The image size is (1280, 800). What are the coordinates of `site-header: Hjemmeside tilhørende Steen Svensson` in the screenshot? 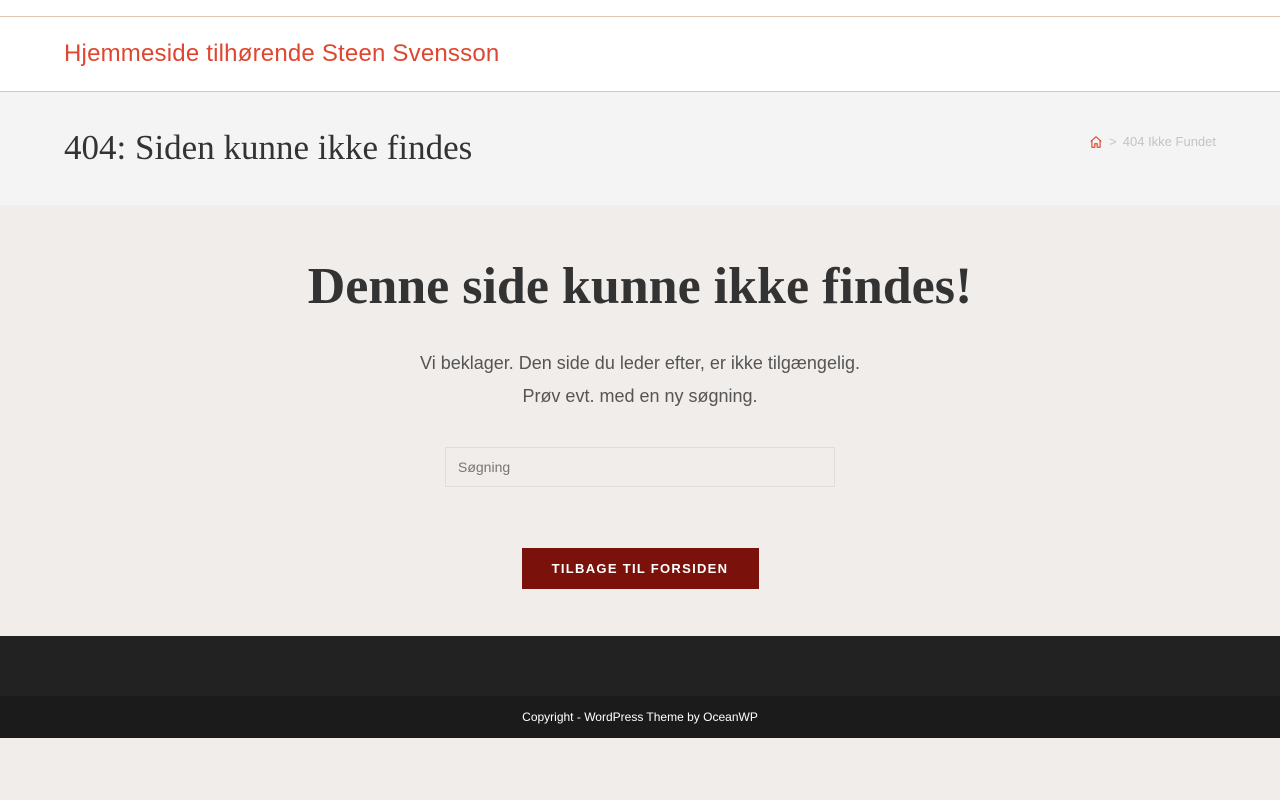 It's located at (640, 54).